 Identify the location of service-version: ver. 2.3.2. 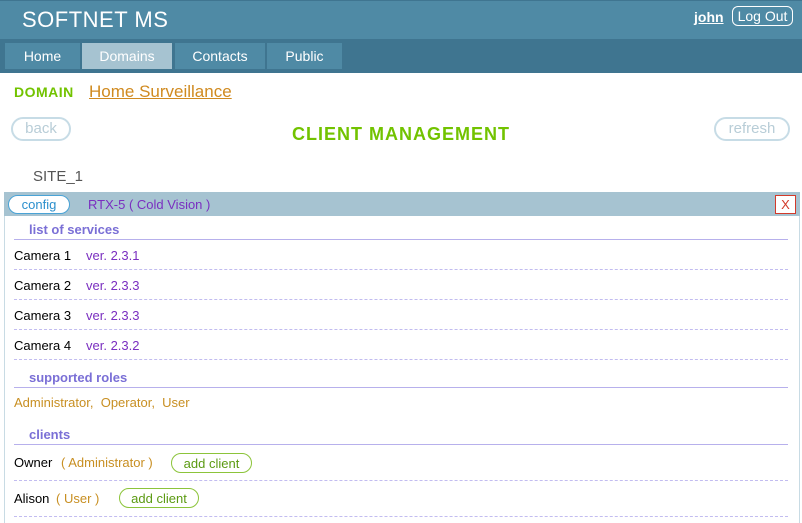
(113, 345).